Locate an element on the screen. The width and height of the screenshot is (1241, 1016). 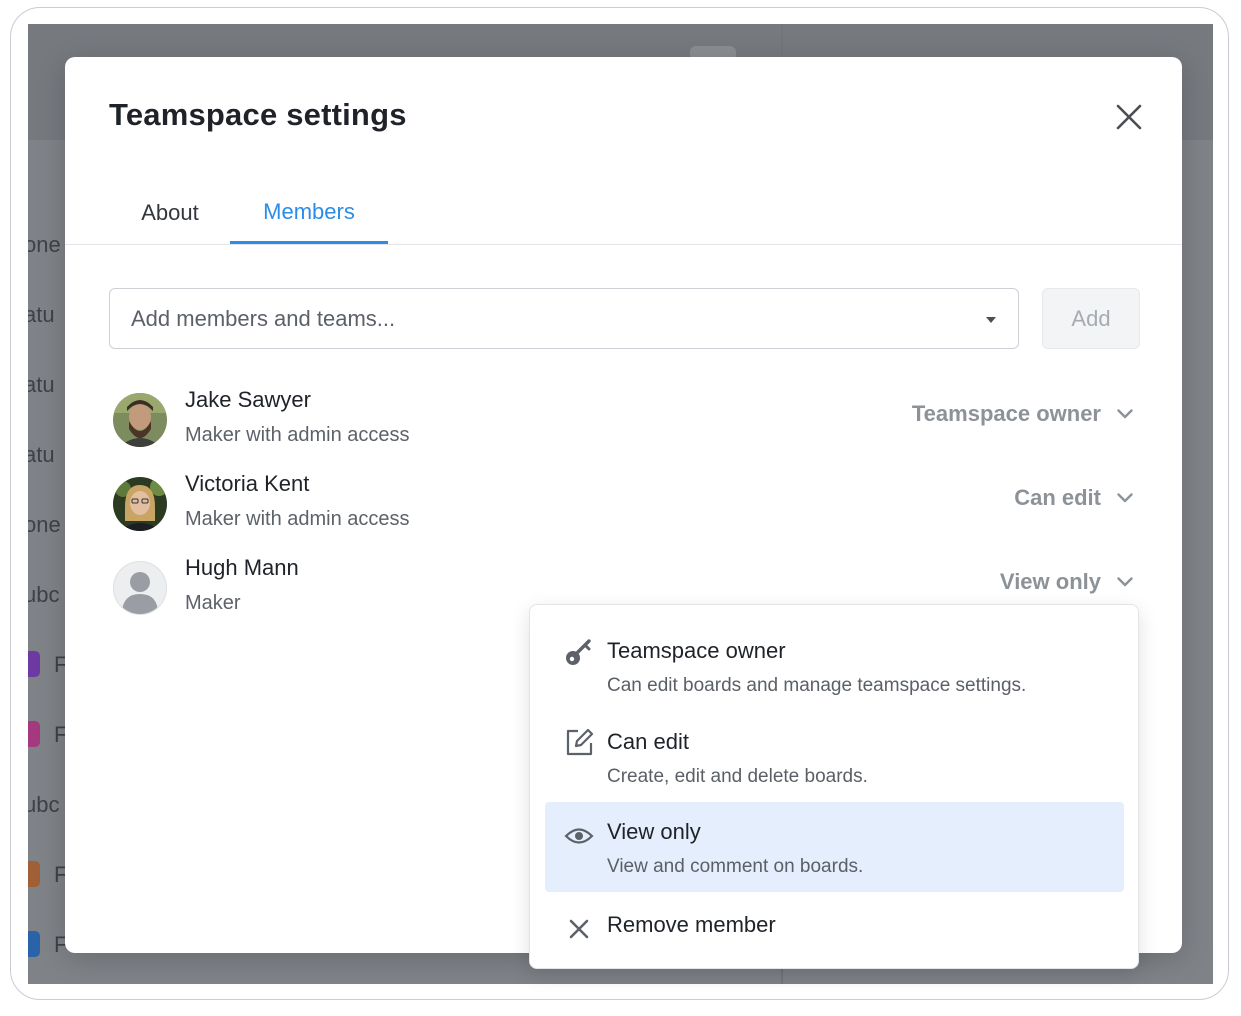
permission-dropdown: Teamspace owner is located at coordinates (1025, 414).